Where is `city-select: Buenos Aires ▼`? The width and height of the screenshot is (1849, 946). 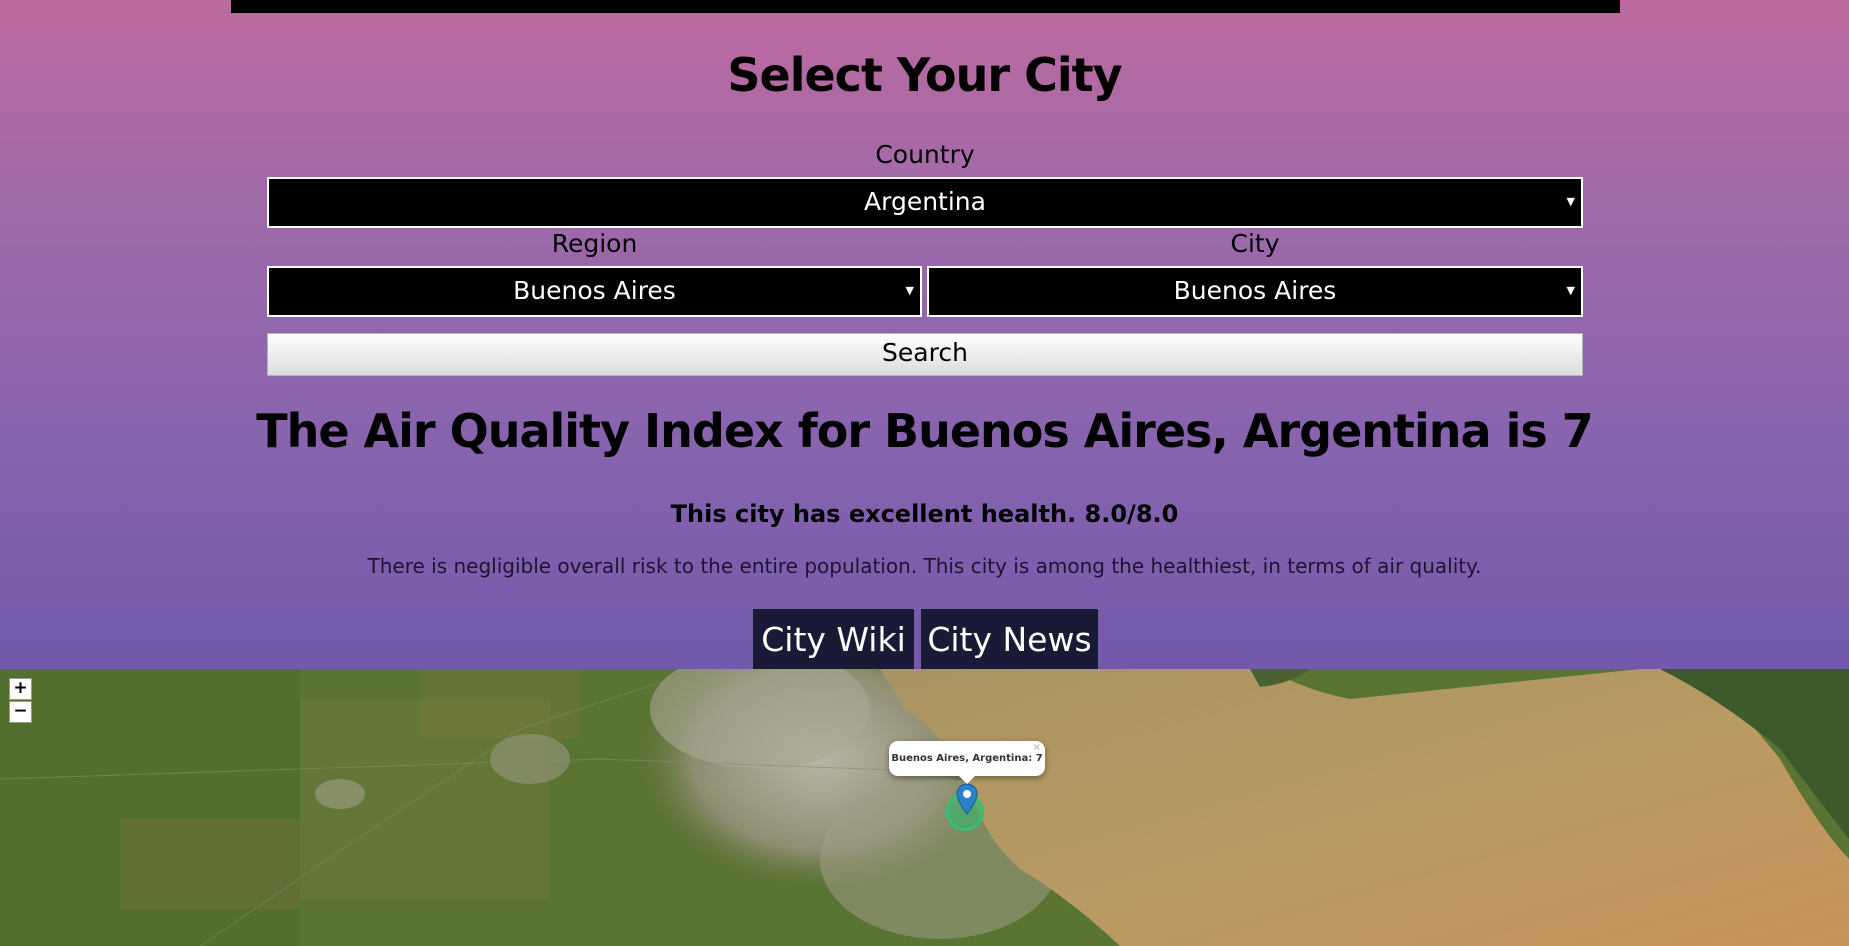 city-select: Buenos Aires ▼ is located at coordinates (1255, 291).